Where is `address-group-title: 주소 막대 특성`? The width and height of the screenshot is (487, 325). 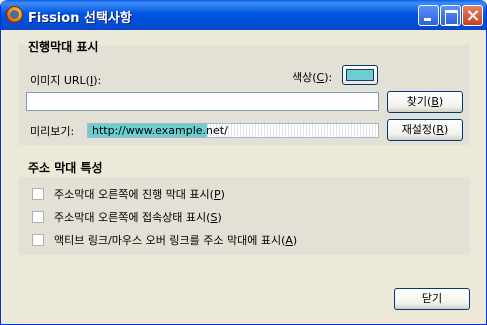 address-group-title: 주소 막대 특성 is located at coordinates (65, 168).